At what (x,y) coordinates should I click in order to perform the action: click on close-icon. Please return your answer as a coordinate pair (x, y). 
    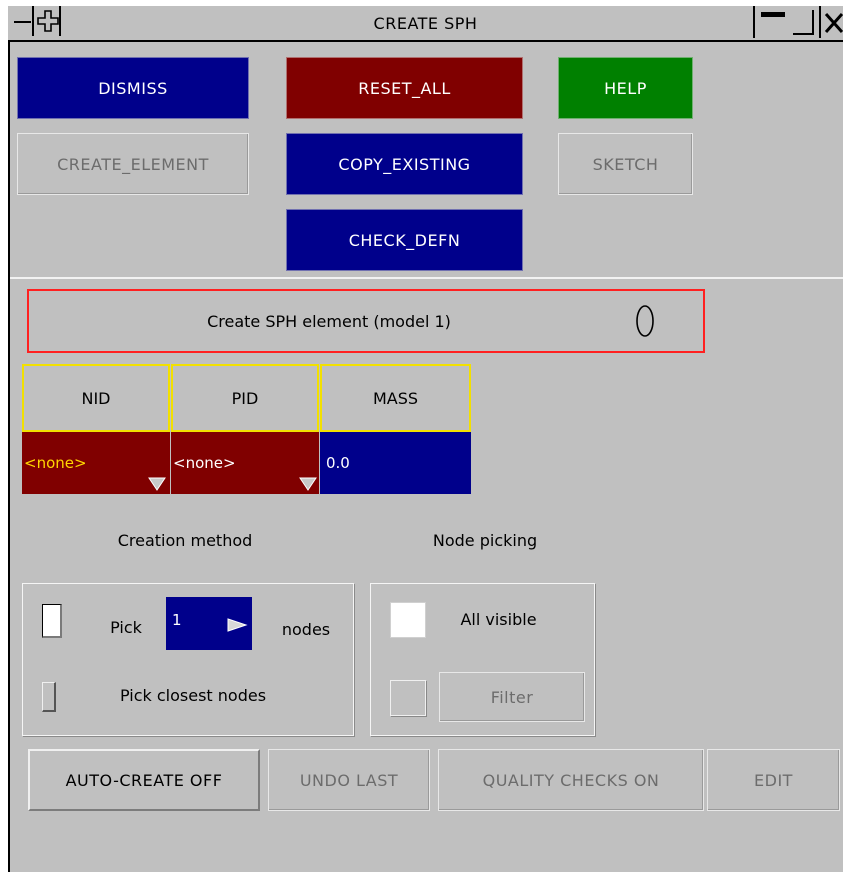
    Looking at the image, I should click on (831, 22).